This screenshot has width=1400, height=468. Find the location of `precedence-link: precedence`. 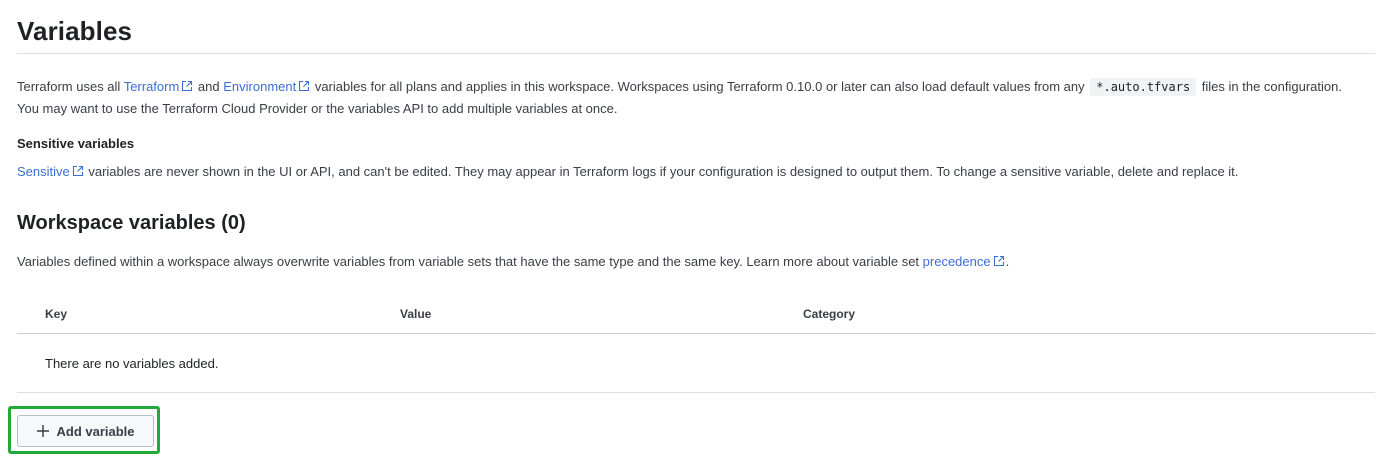

precedence-link: precedence is located at coordinates (964, 261).